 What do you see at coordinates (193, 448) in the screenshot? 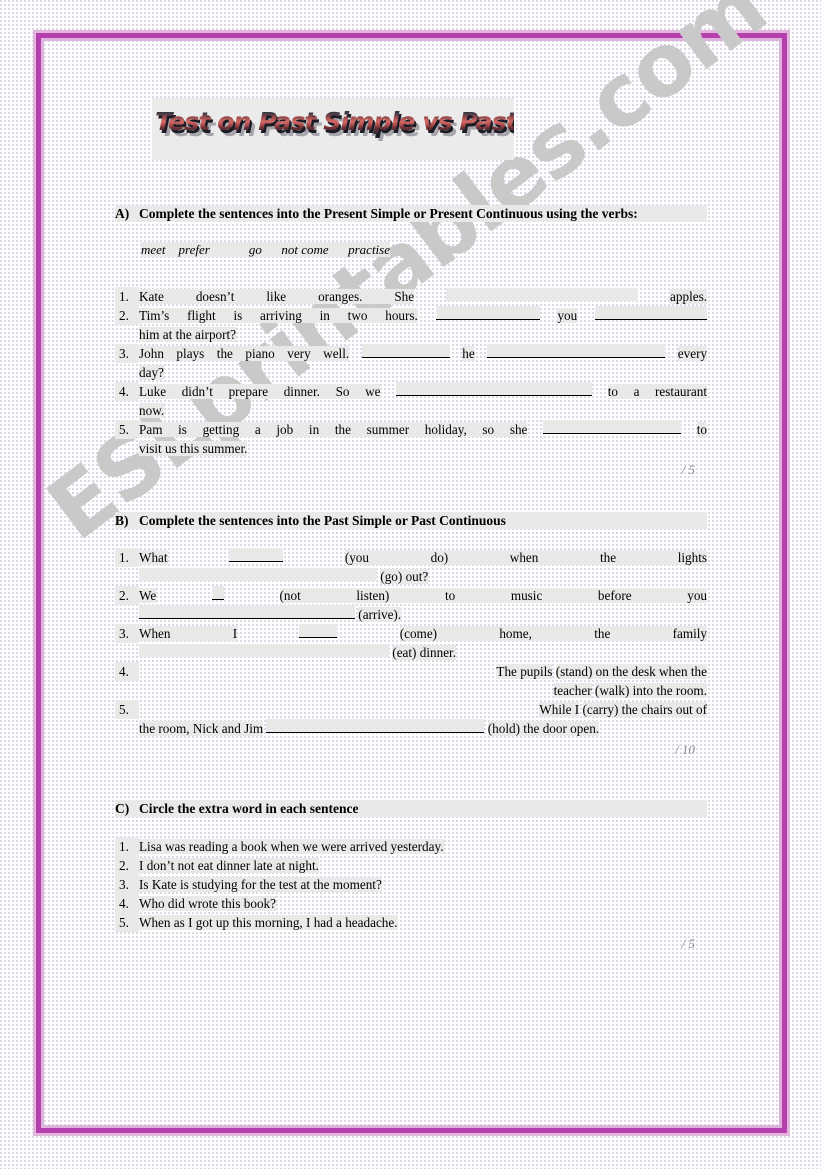
I see `sentence-text: visit us this summer.` at bounding box center [193, 448].